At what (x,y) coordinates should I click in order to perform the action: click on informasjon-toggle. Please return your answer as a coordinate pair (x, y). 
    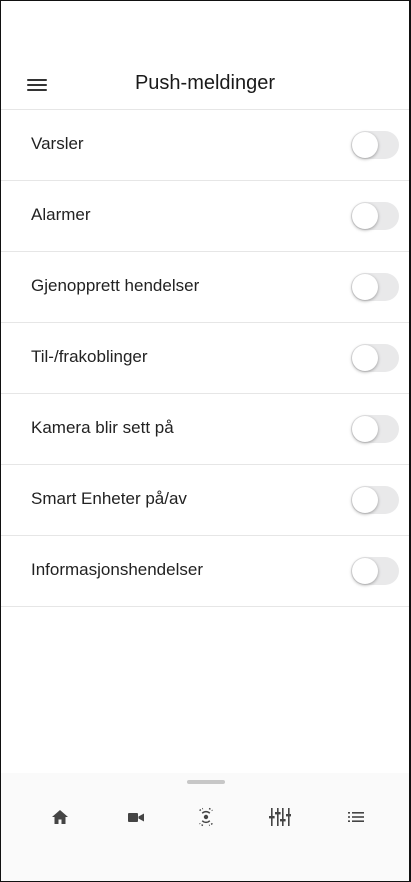
    Looking at the image, I should click on (375, 571).